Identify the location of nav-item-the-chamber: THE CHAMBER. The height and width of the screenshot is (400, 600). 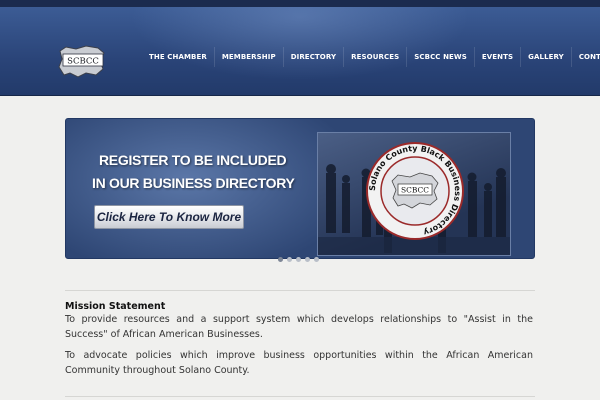
(178, 57).